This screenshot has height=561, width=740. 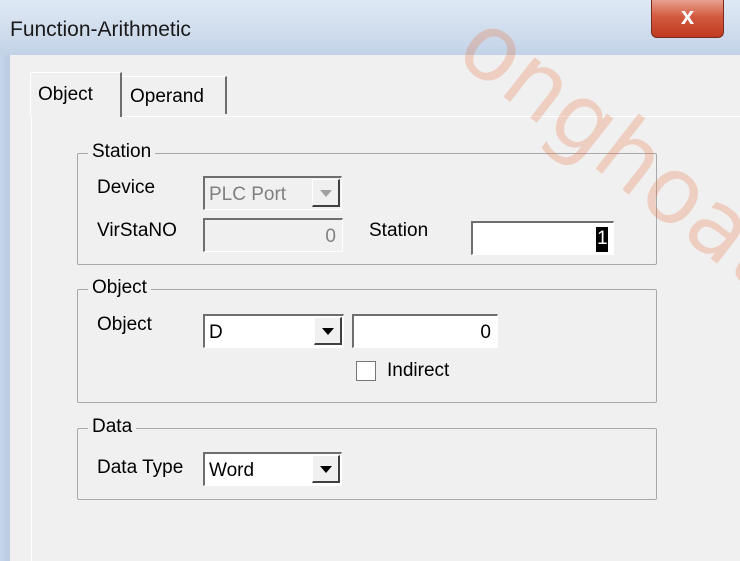 I want to click on station-label: Station, so click(x=399, y=230).